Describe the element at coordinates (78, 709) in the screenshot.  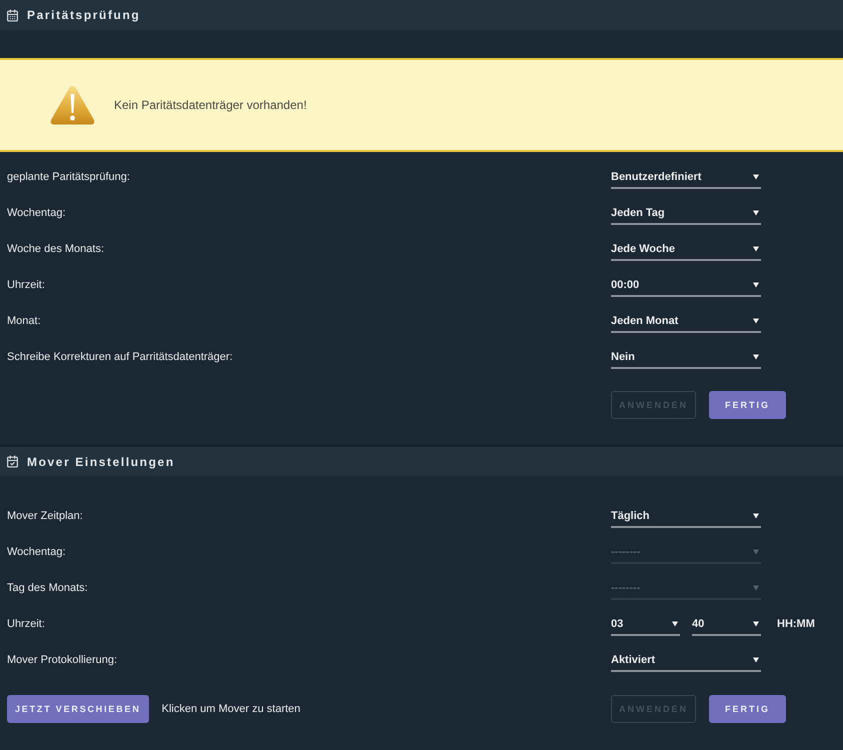
I see `move-now-button: JETZT VERSCHIEBEN` at that location.